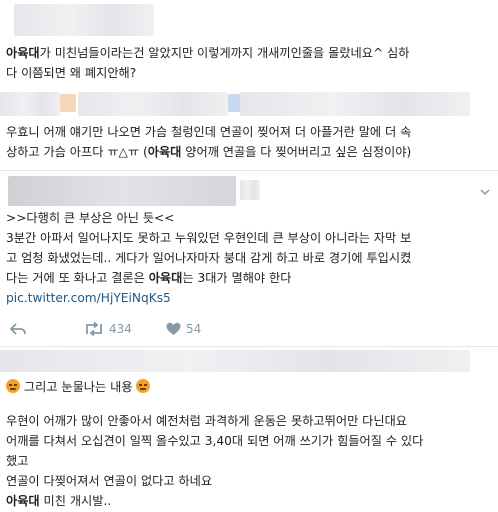  I want to click on post-1-line-2: 다 이쯤되면 왜 폐지안해?, so click(71, 73).